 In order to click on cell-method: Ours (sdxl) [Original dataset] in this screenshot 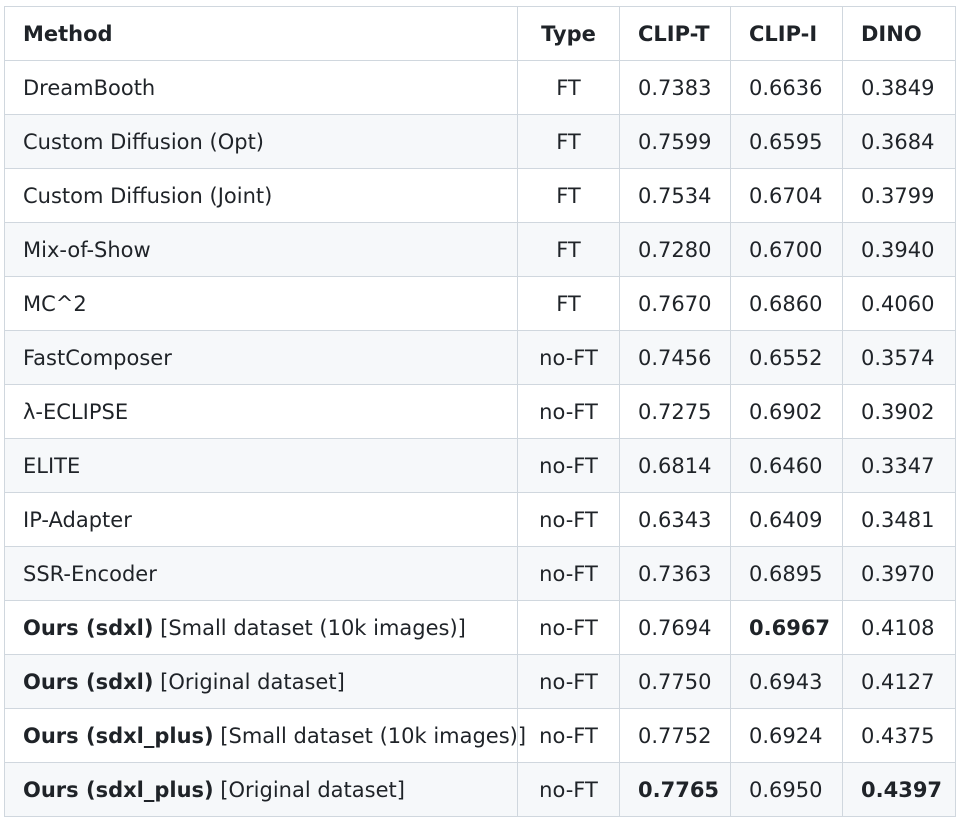, I will do `click(261, 681)`.